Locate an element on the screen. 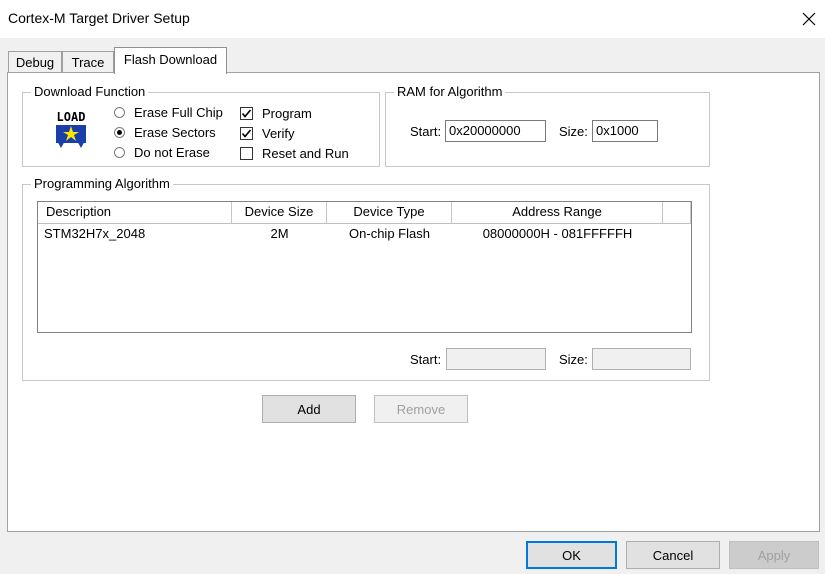  title-bar: Cortex-M Target Driver Setup is located at coordinates (412, 19).